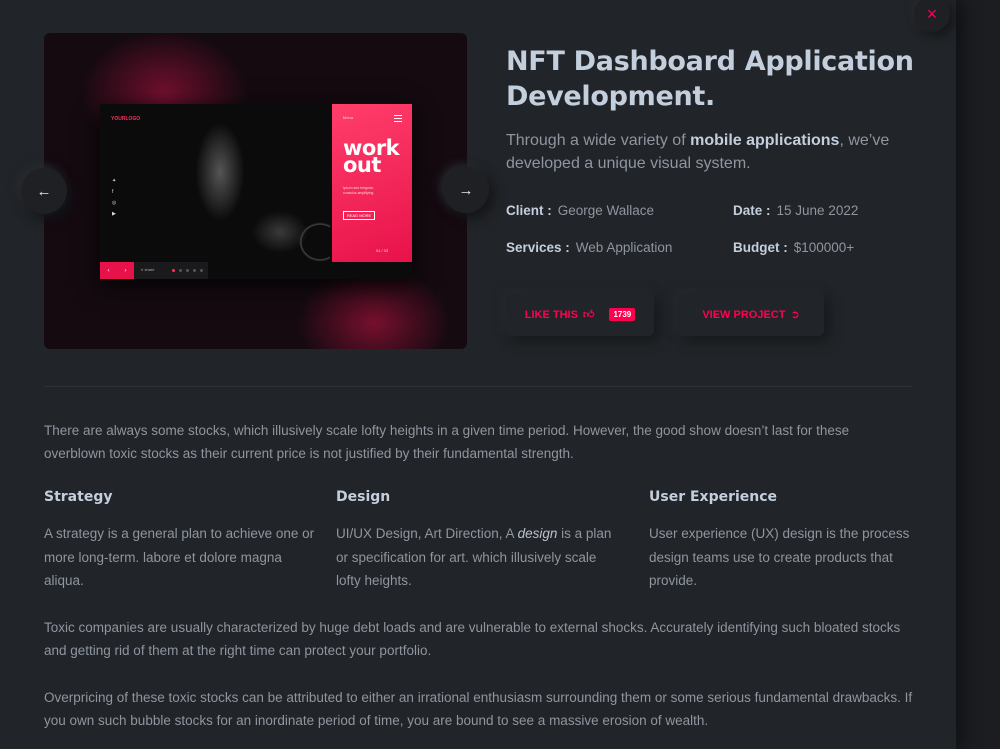 The width and height of the screenshot is (1000, 749). I want to click on budget-value: $100000+, so click(824, 247).